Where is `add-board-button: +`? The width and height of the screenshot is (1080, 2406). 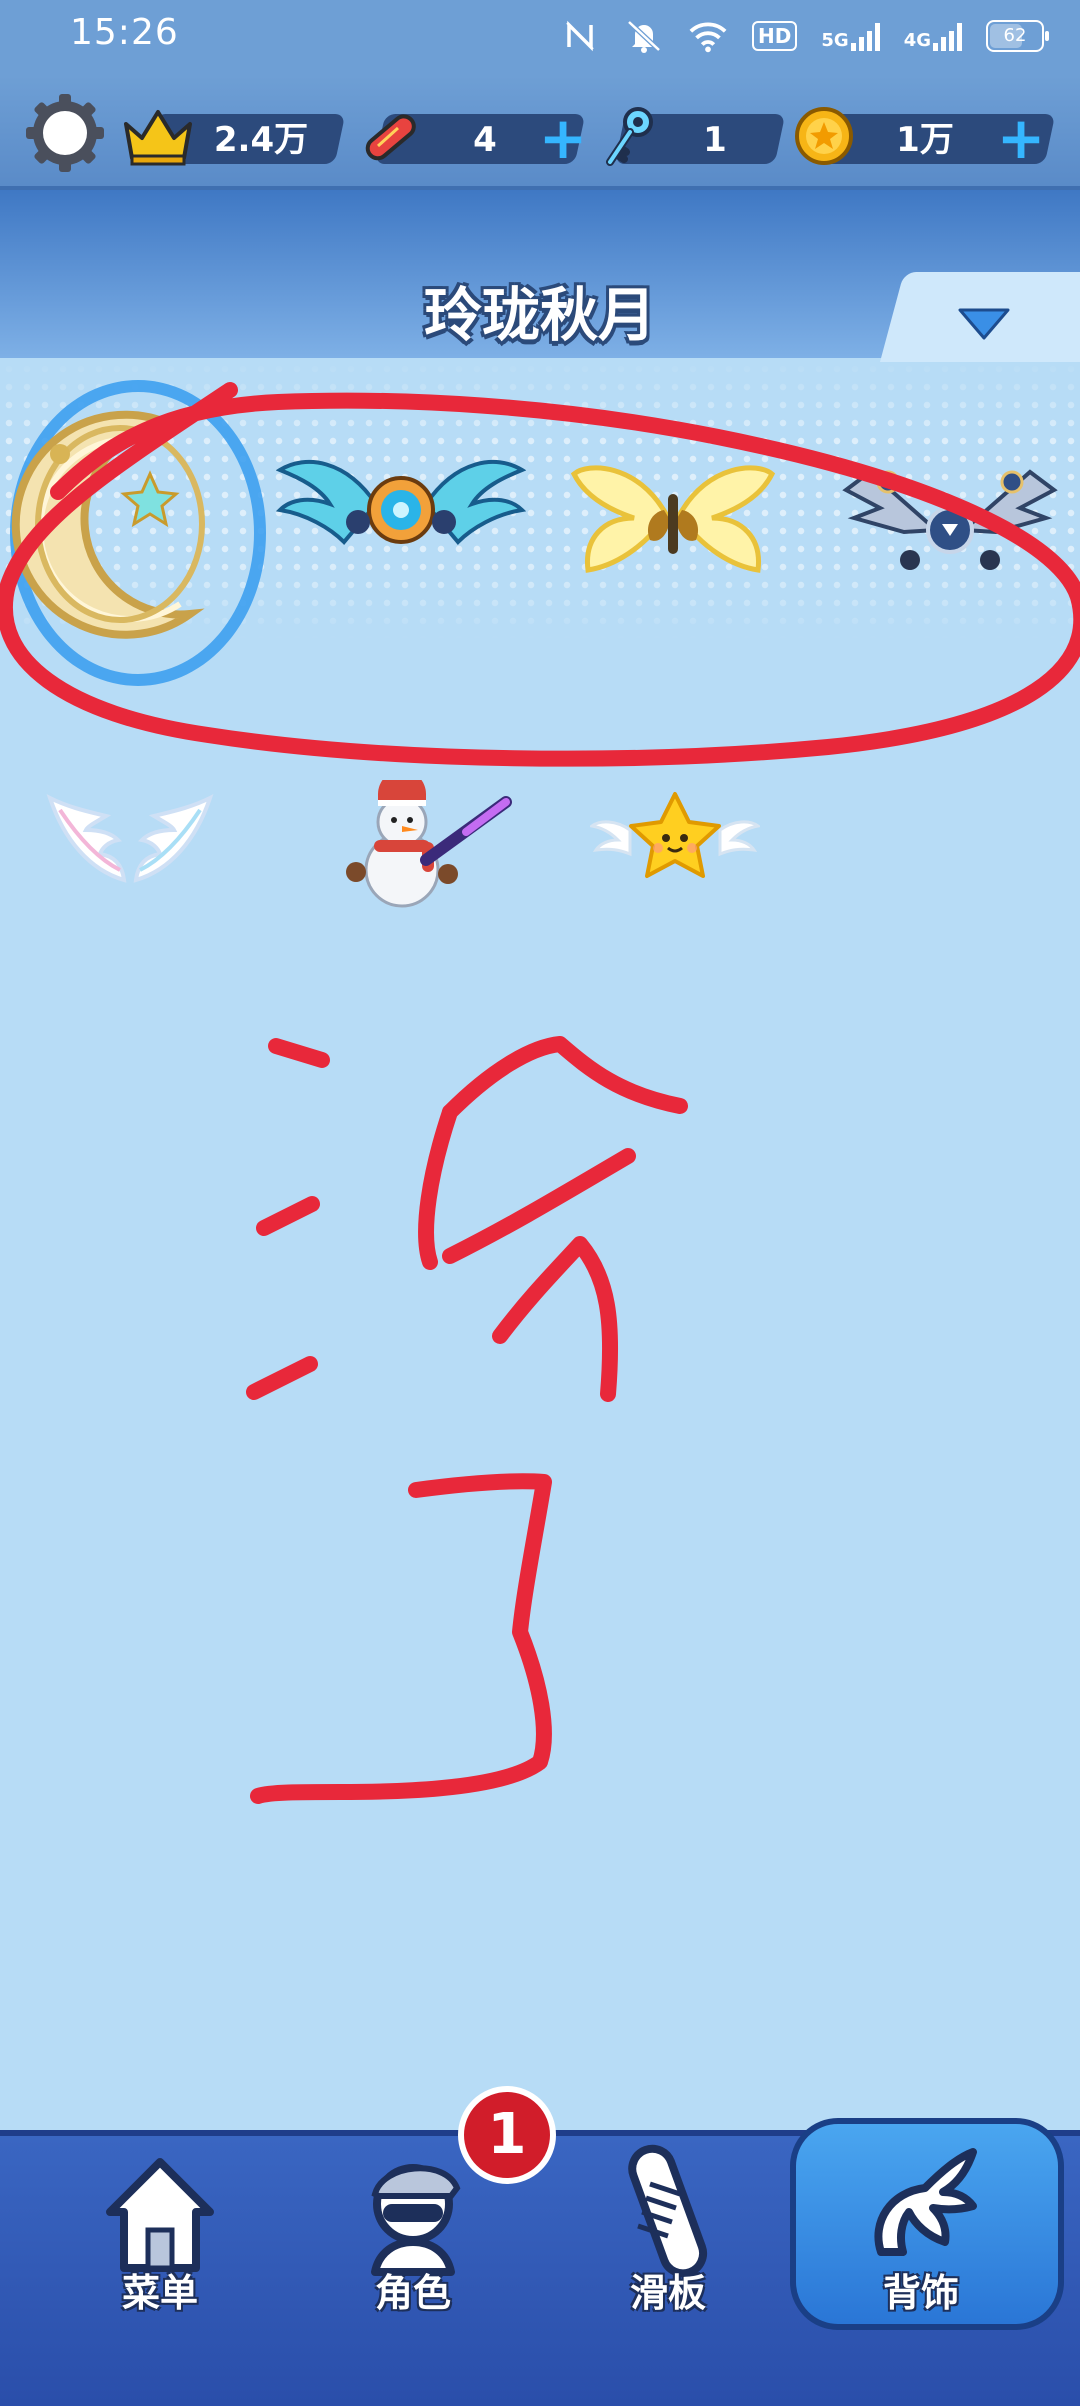 add-board-button: + is located at coordinates (563, 138).